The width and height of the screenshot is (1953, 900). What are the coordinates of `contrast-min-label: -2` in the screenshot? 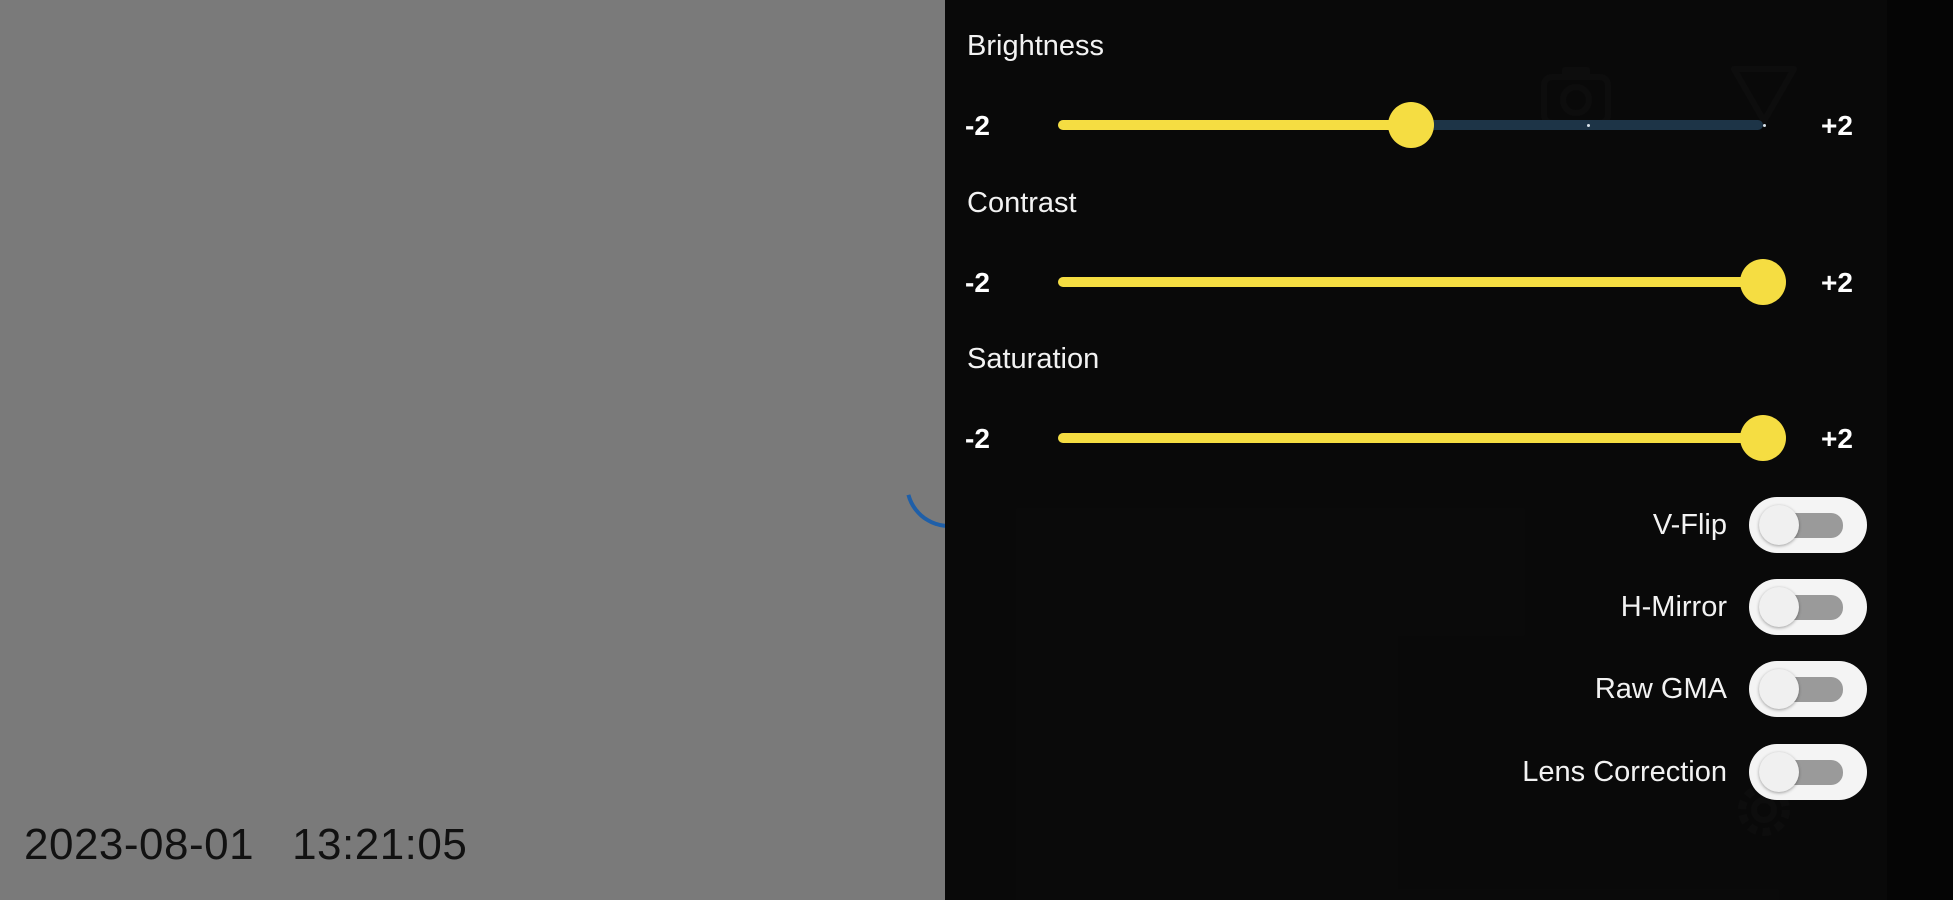 It's located at (977, 282).